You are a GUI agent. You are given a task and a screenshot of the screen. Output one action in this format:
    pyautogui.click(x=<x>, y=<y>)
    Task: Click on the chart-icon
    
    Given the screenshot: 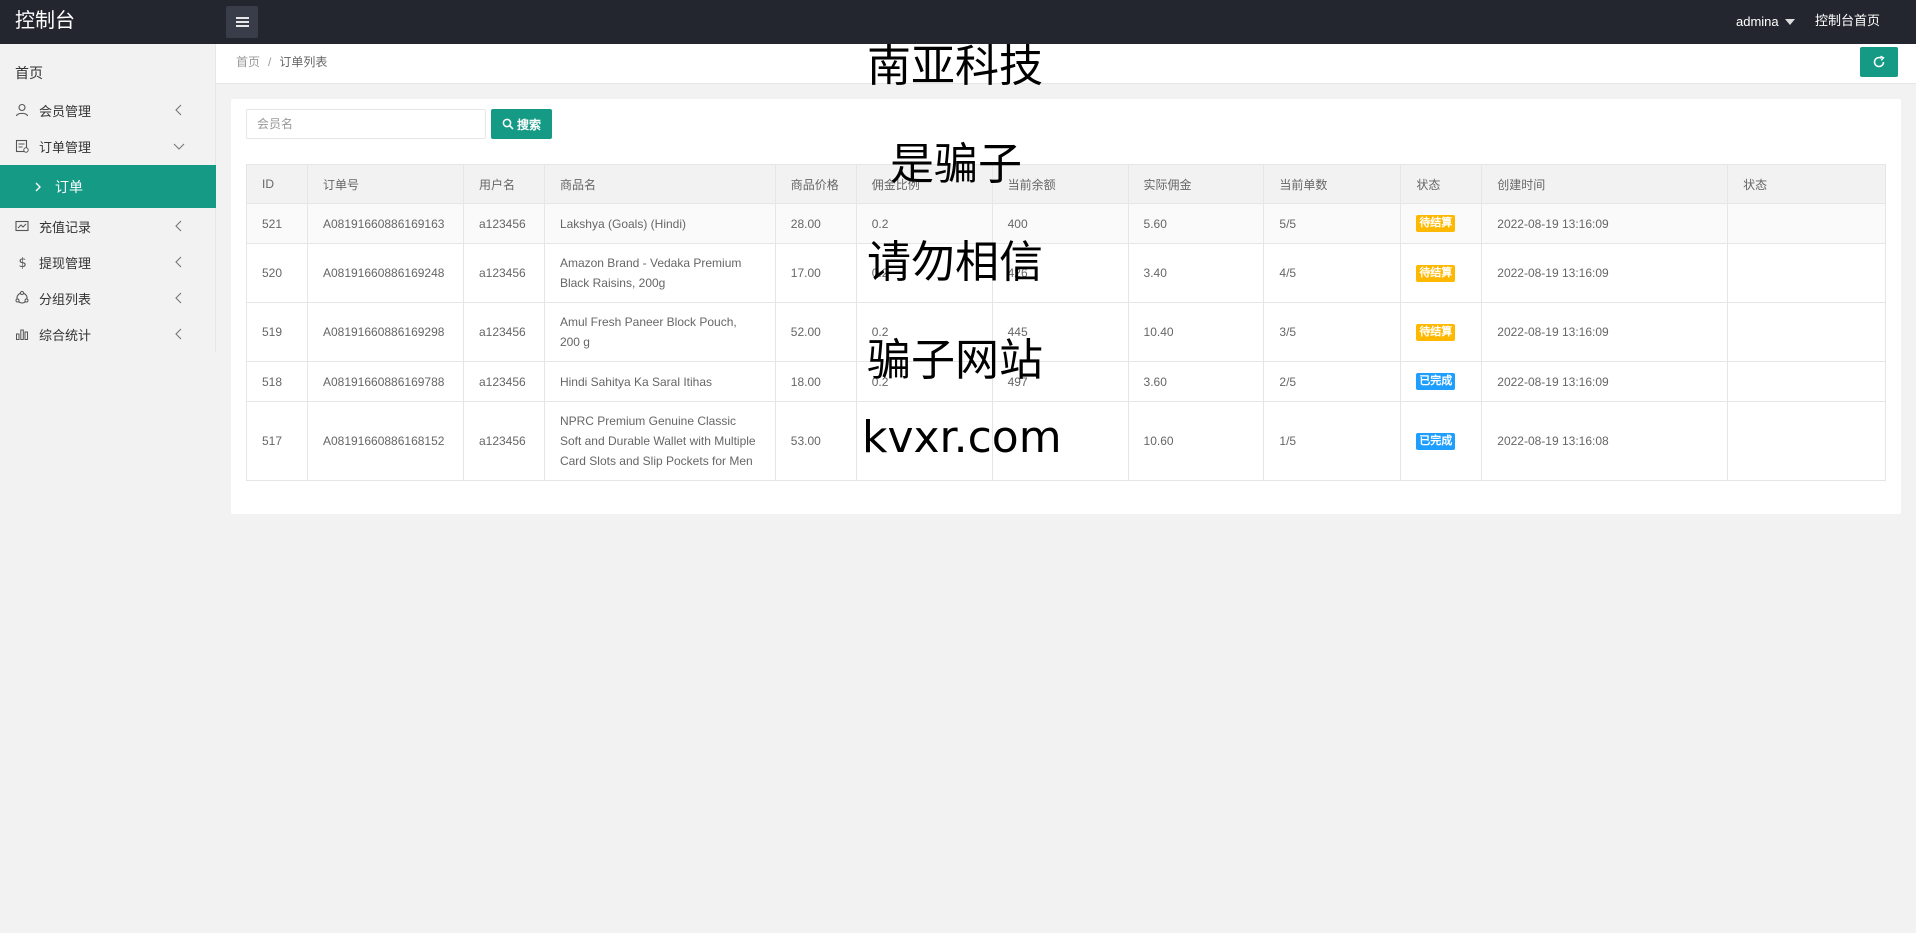 What is the action you would take?
    pyautogui.click(x=22, y=334)
    